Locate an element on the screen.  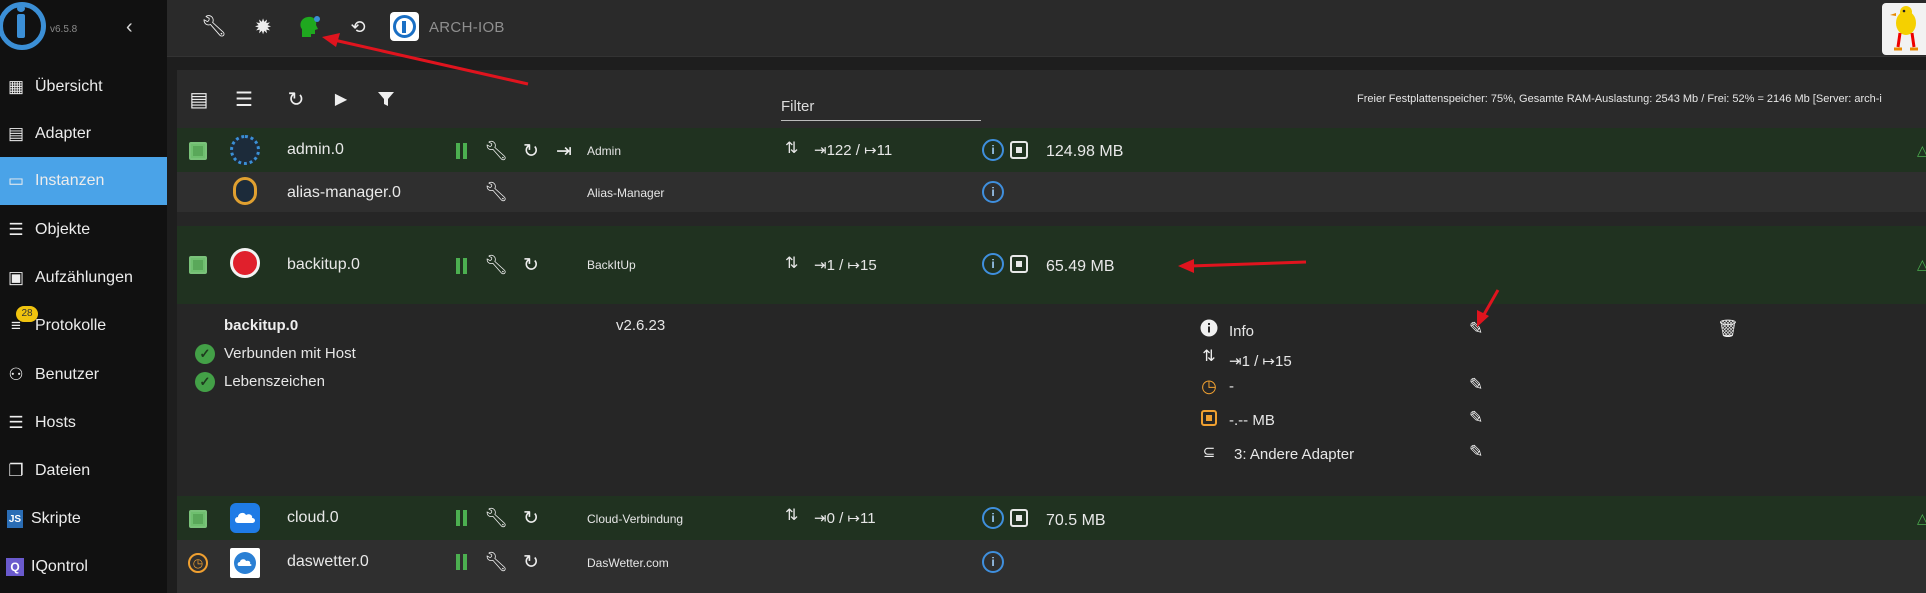
avatar is located at coordinates (1904, 29).